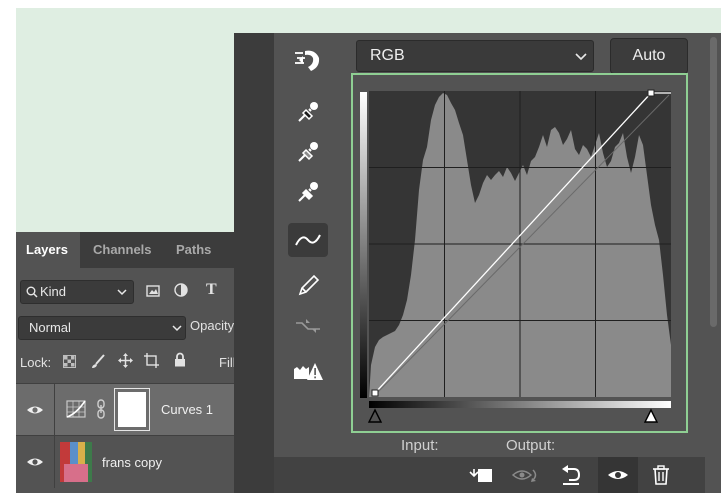 This screenshot has width=721, height=493. What do you see at coordinates (102, 328) in the screenshot?
I see `blend-mode-select: Normal` at bounding box center [102, 328].